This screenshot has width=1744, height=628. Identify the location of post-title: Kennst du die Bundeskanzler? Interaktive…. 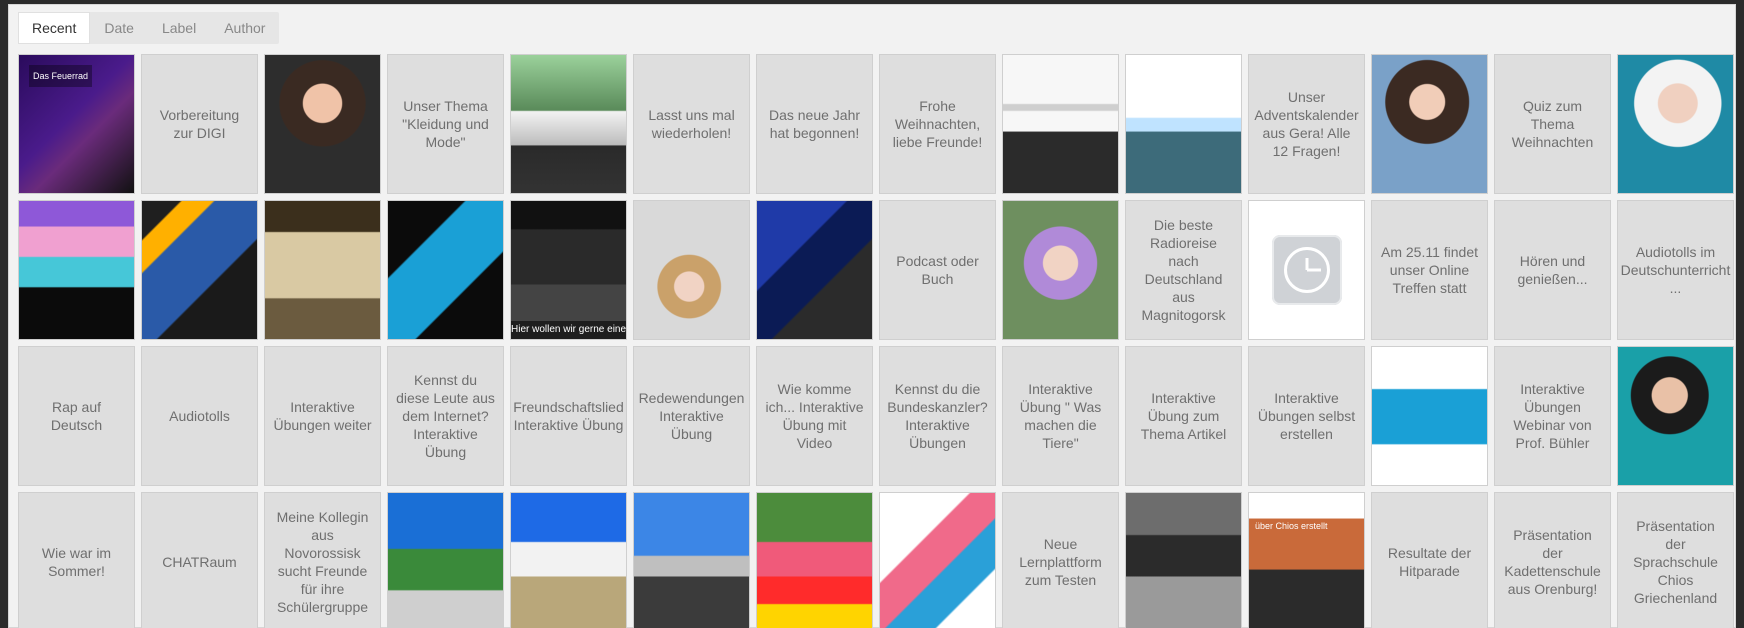
(937, 416).